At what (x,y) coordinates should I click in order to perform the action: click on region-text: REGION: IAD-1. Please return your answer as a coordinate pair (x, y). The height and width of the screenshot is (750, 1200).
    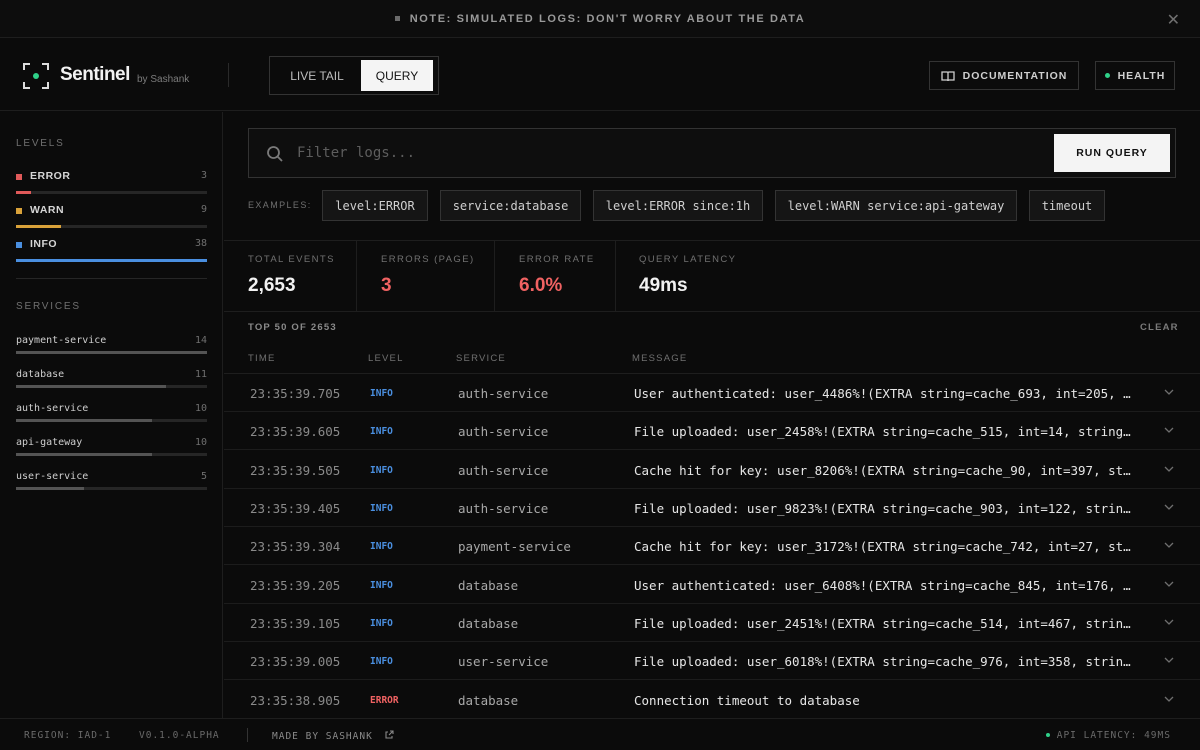
    Looking at the image, I should click on (68, 735).